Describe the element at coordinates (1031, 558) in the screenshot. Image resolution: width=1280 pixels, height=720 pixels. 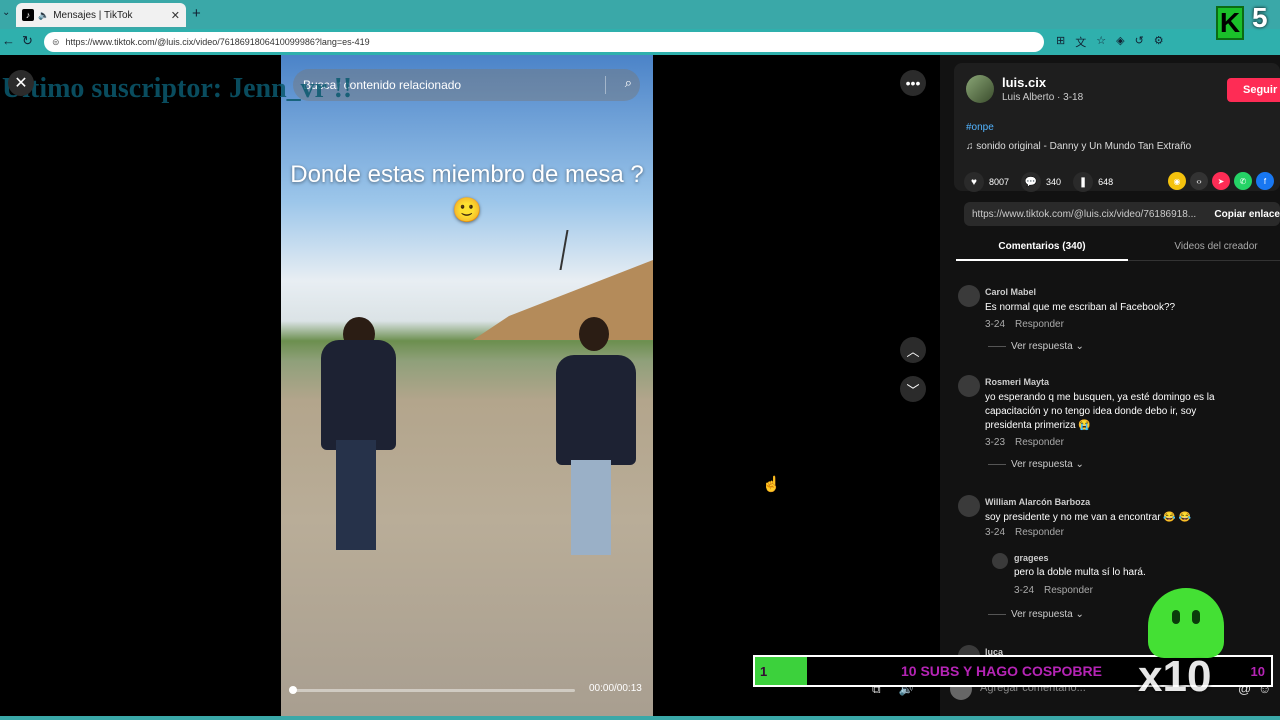
I see `reply-author: gragees` at that location.